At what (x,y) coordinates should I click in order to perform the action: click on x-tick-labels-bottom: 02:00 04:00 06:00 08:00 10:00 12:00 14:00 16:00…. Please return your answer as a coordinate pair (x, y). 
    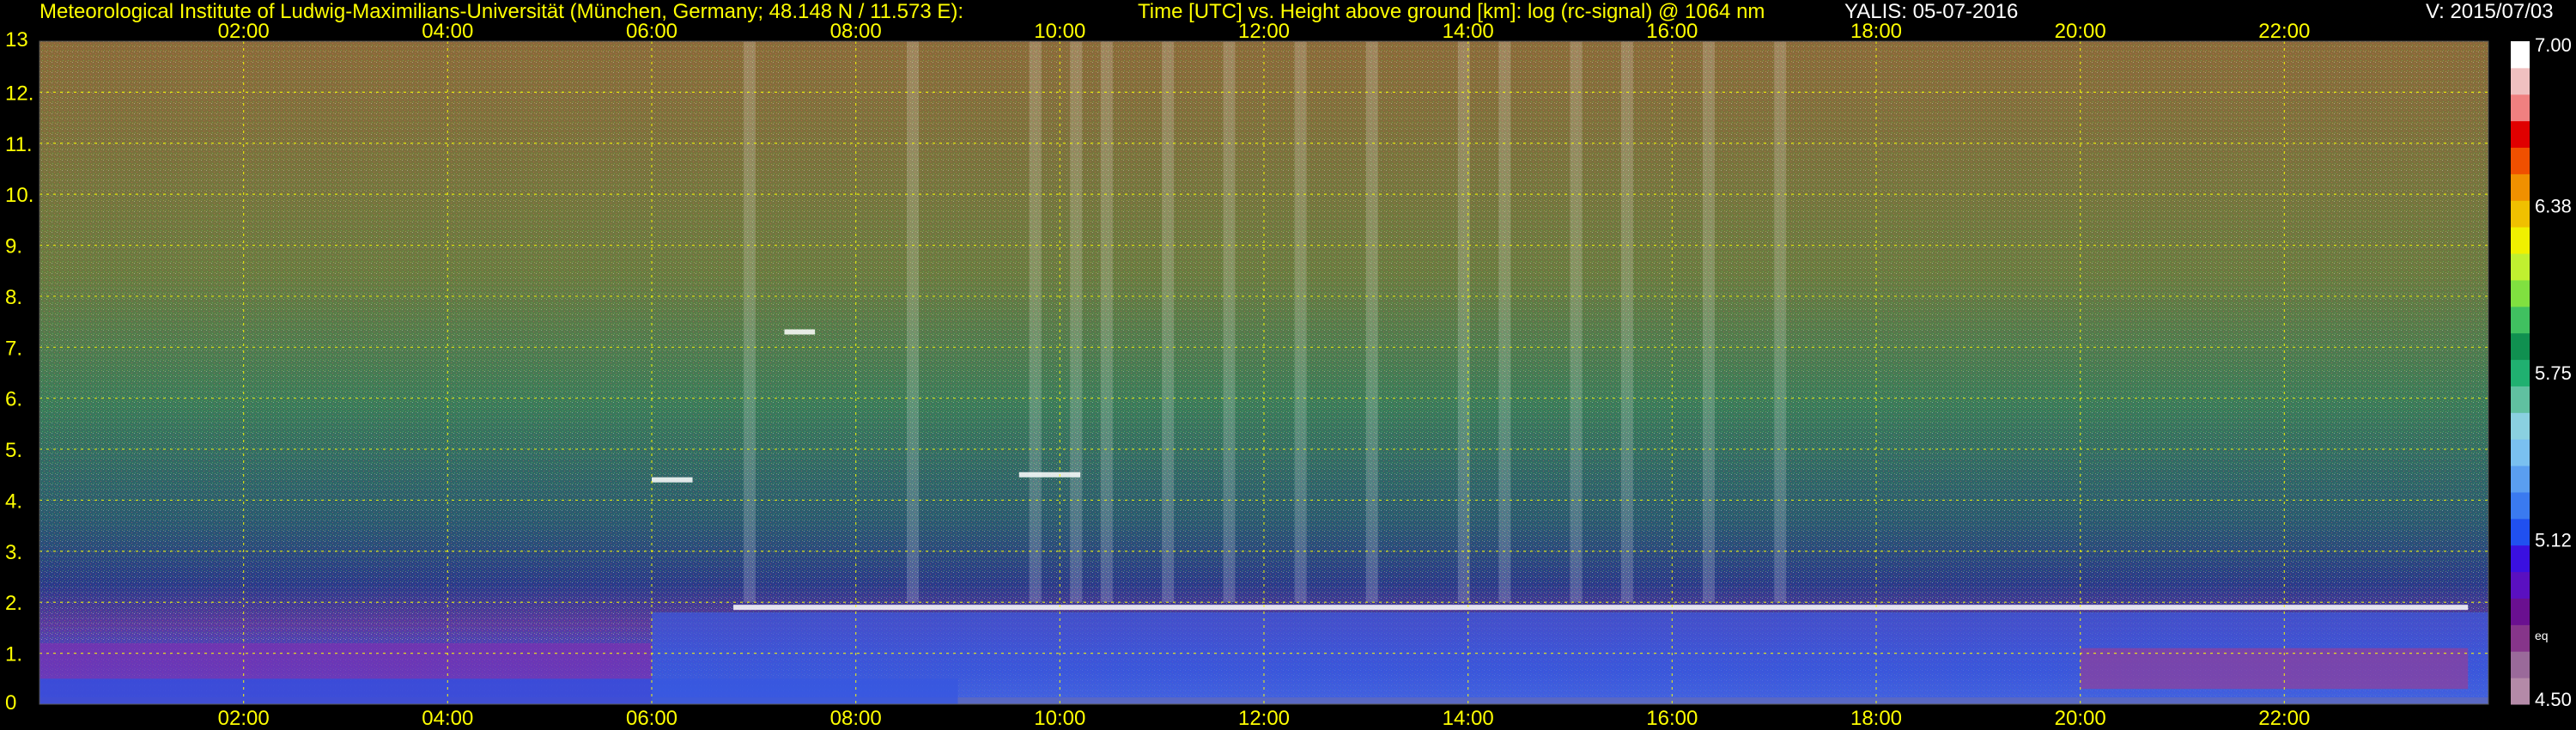
    Looking at the image, I should click on (1265, 718).